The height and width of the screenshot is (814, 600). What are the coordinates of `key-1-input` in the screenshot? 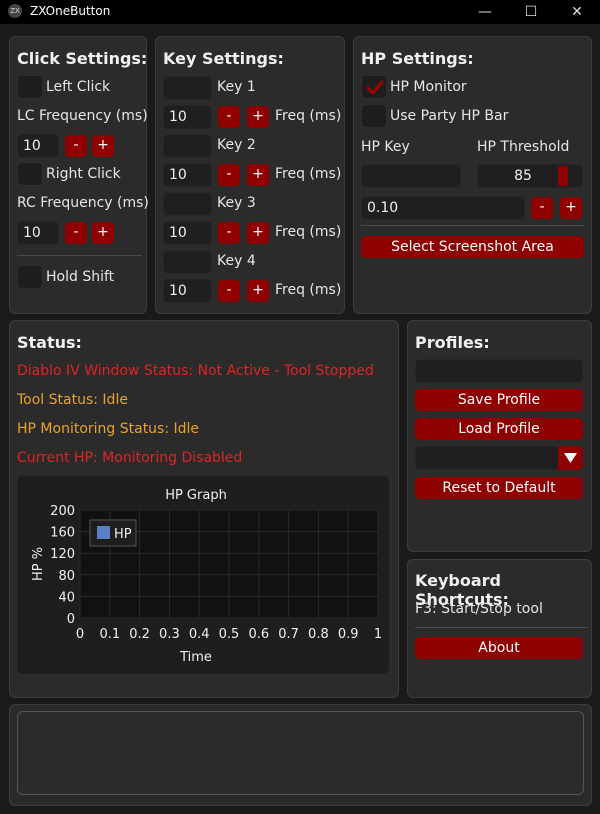 It's located at (187, 88).